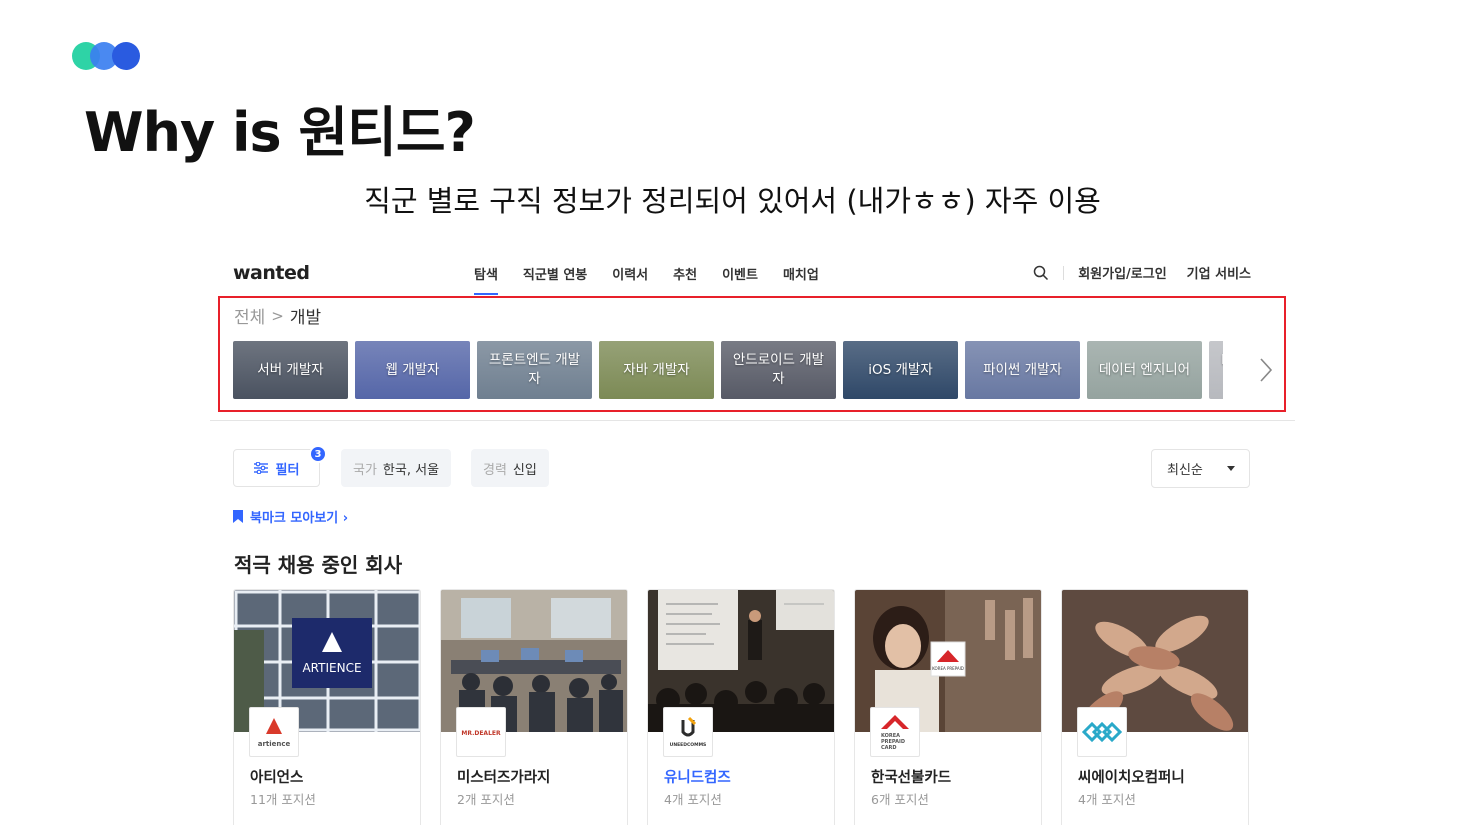 This screenshot has width=1465, height=825. Describe the element at coordinates (630, 279) in the screenshot. I see `nav-link-resume: 이력서` at that location.